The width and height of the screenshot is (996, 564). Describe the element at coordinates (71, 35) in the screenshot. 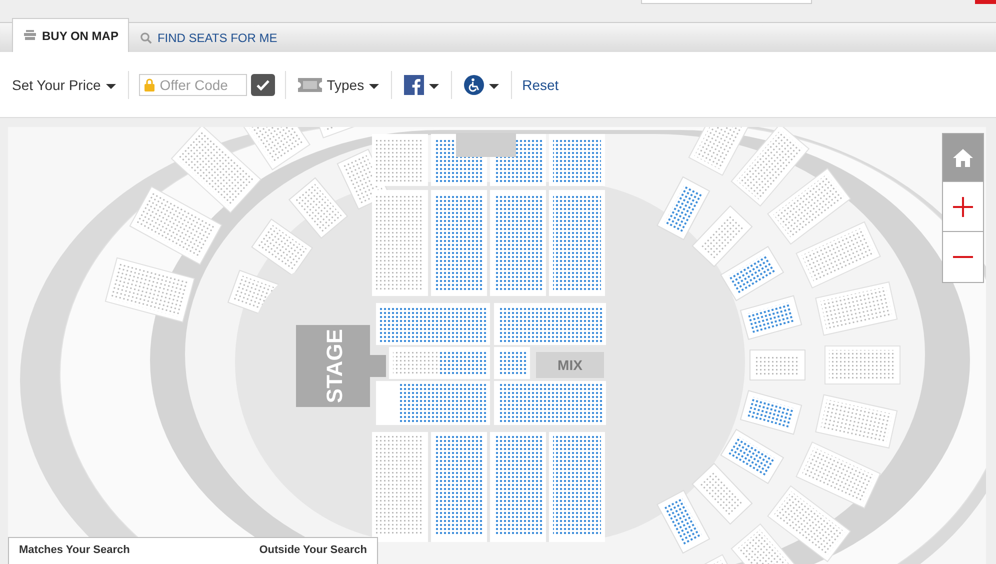

I see `tab: BUY ON MAP` at that location.